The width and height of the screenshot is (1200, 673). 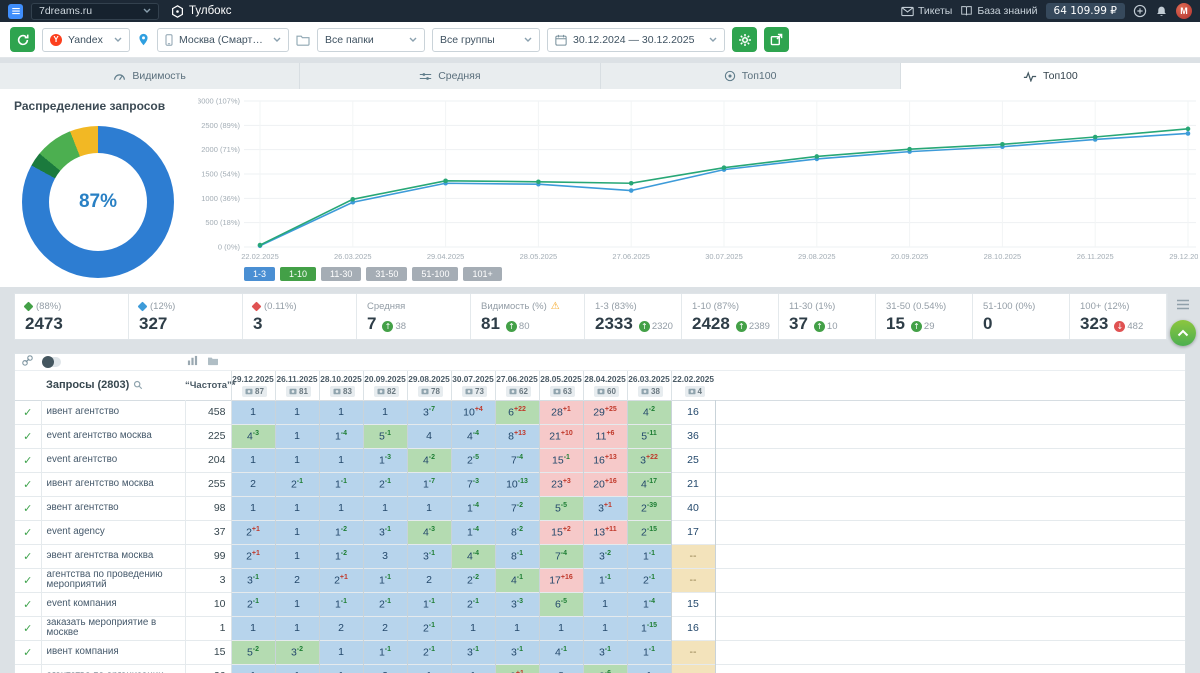 I want to click on query-cell: ивент агентство москва, so click(x=113, y=484).